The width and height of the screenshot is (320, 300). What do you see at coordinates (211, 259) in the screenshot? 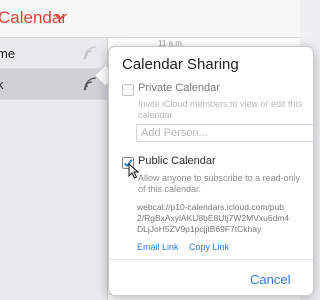
I see `popover-divider` at bounding box center [211, 259].